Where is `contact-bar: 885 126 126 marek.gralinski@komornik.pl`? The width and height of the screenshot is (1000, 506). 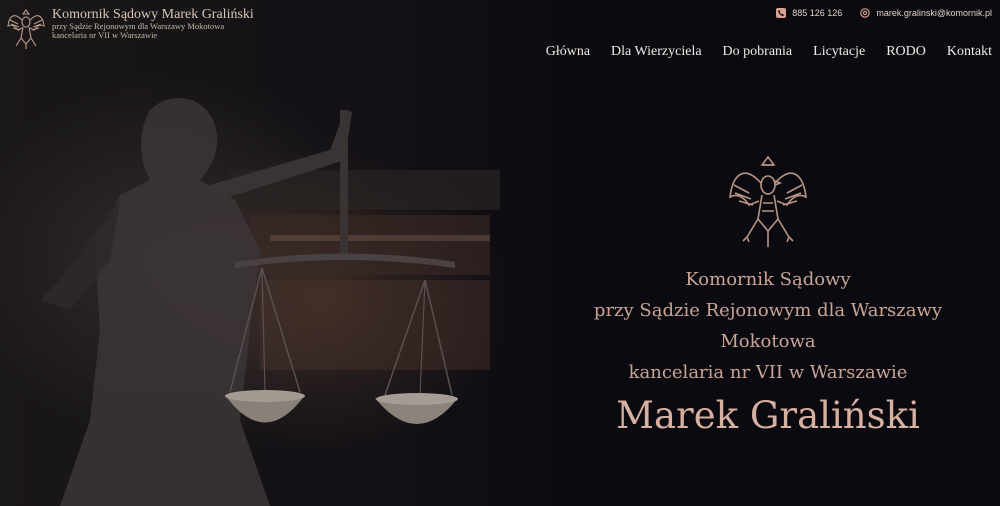
contact-bar: 885 126 126 marek.gralinski@komornik.pl is located at coordinates (884, 13).